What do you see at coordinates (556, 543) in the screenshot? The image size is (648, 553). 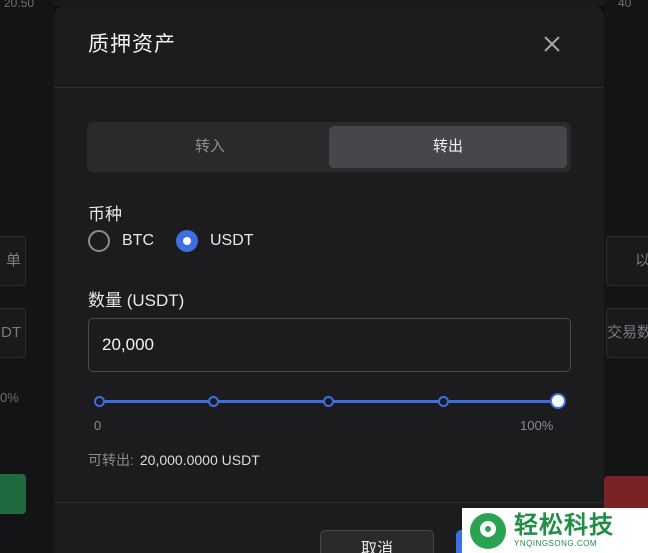 I see `watermark-en: YNQINGSONG.COM` at bounding box center [556, 543].